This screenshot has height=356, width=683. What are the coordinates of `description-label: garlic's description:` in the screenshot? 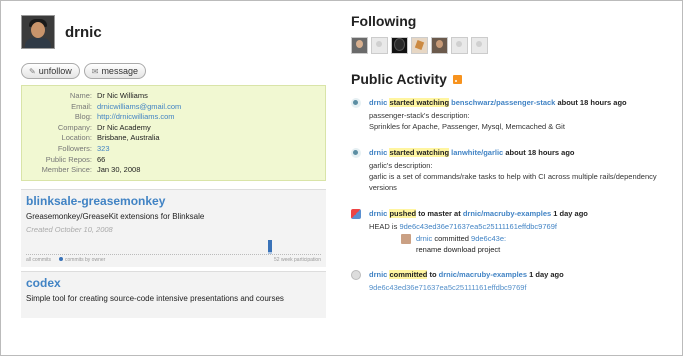 It's located at (401, 165).